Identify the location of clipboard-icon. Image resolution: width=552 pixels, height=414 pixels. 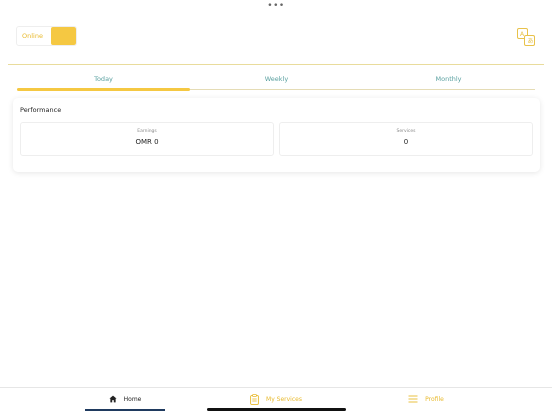
(254, 399).